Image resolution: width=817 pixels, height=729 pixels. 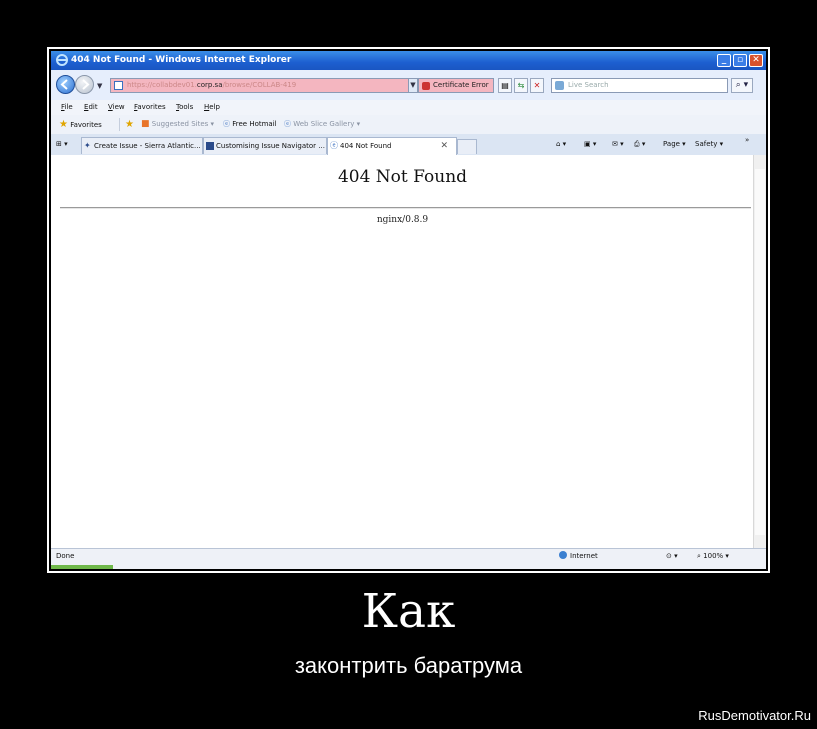 I want to click on favorites-button: ★ Favorites, so click(x=80, y=125).